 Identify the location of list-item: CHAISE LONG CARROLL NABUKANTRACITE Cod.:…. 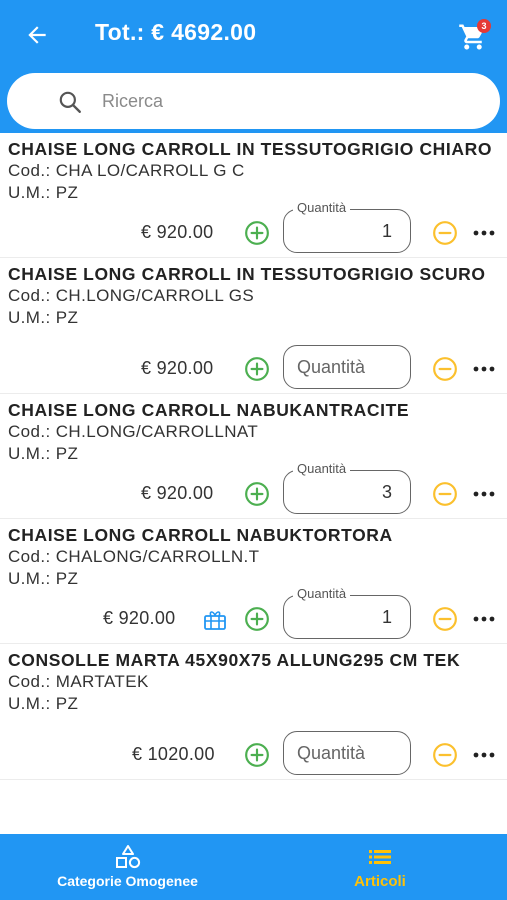
(253, 456).